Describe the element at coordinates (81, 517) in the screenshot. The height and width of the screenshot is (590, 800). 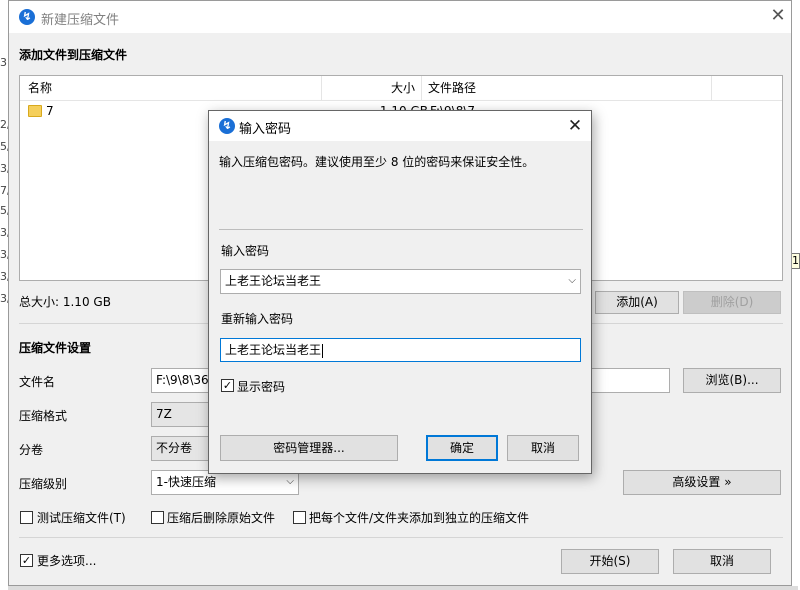
I see `test-archive-label: 测试压缩文件(T)` at that location.